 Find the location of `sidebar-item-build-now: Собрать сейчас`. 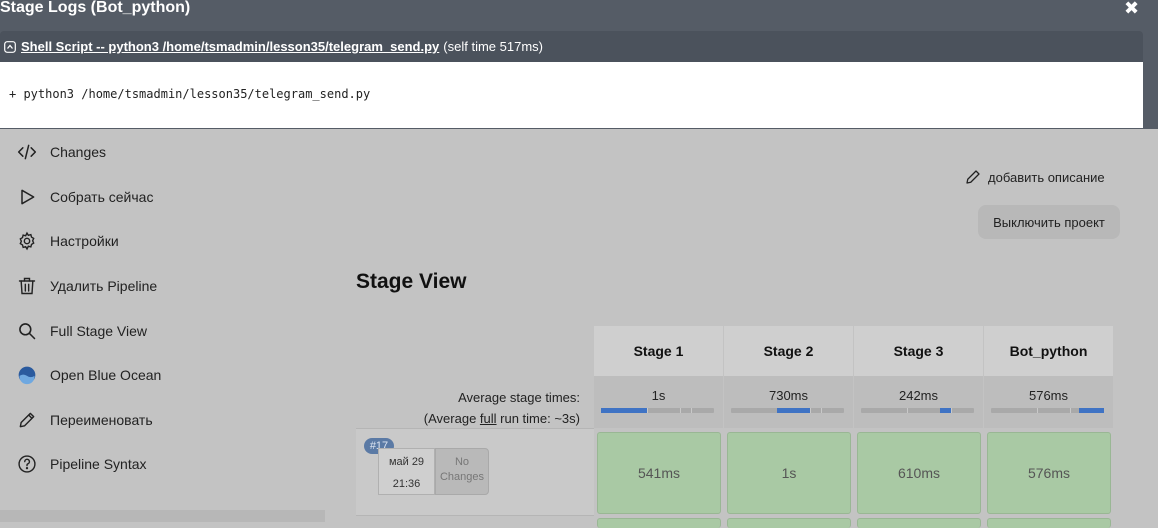

sidebar-item-build-now: Собрать сейчас is located at coordinates (165, 197).